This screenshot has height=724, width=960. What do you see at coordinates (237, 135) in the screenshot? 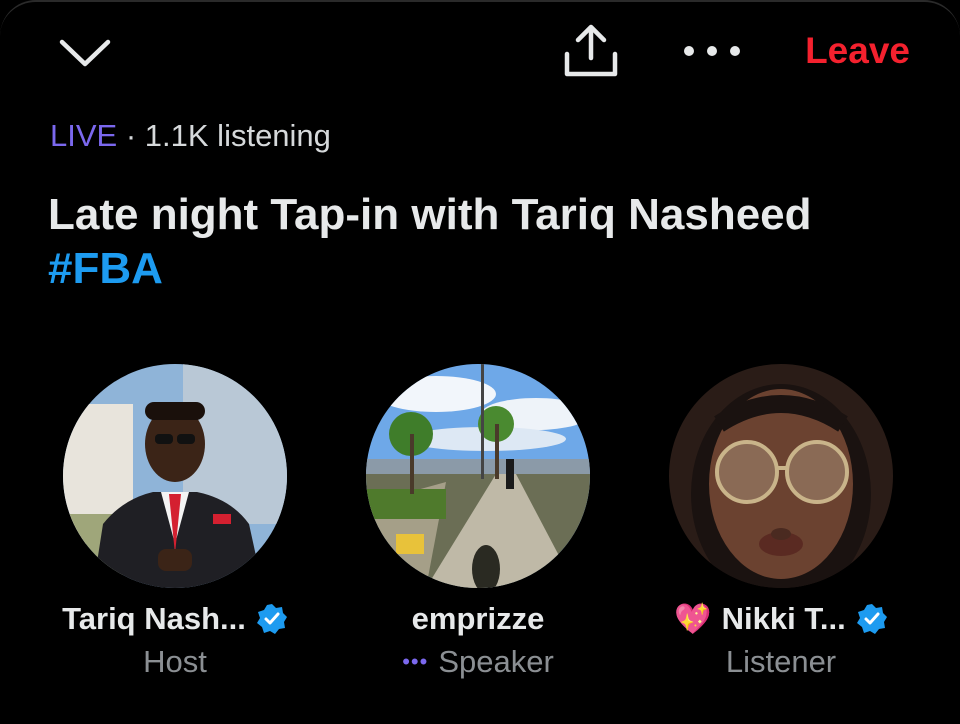
I see `listener-count: 1.1K listening` at bounding box center [237, 135].